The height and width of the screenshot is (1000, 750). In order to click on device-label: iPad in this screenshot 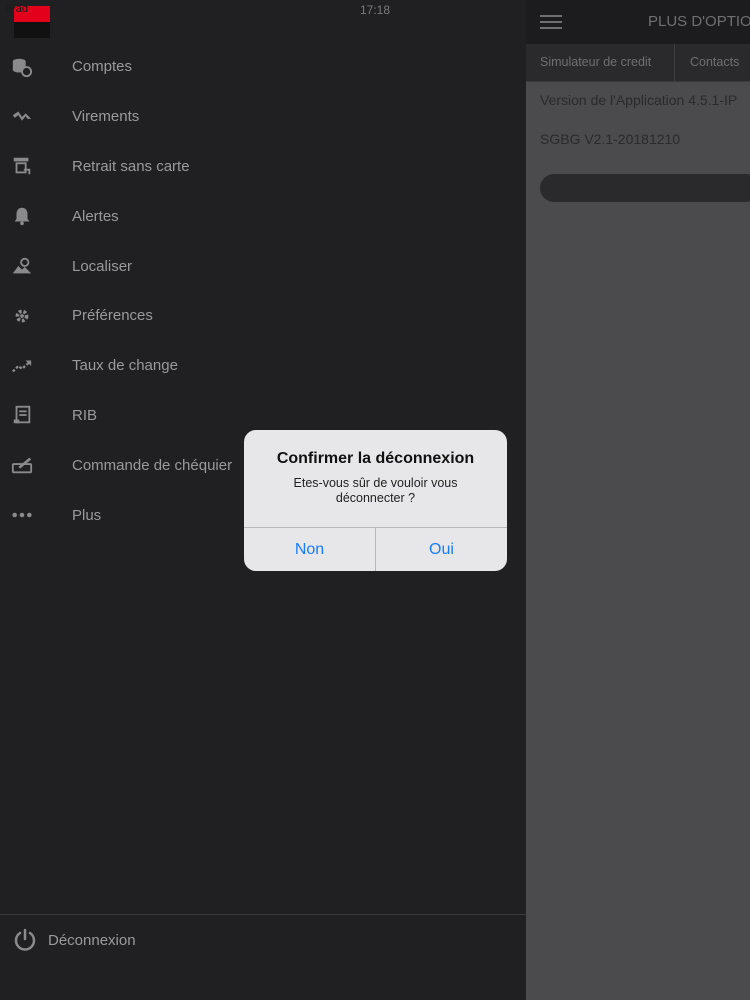, I will do `click(17, 9)`.